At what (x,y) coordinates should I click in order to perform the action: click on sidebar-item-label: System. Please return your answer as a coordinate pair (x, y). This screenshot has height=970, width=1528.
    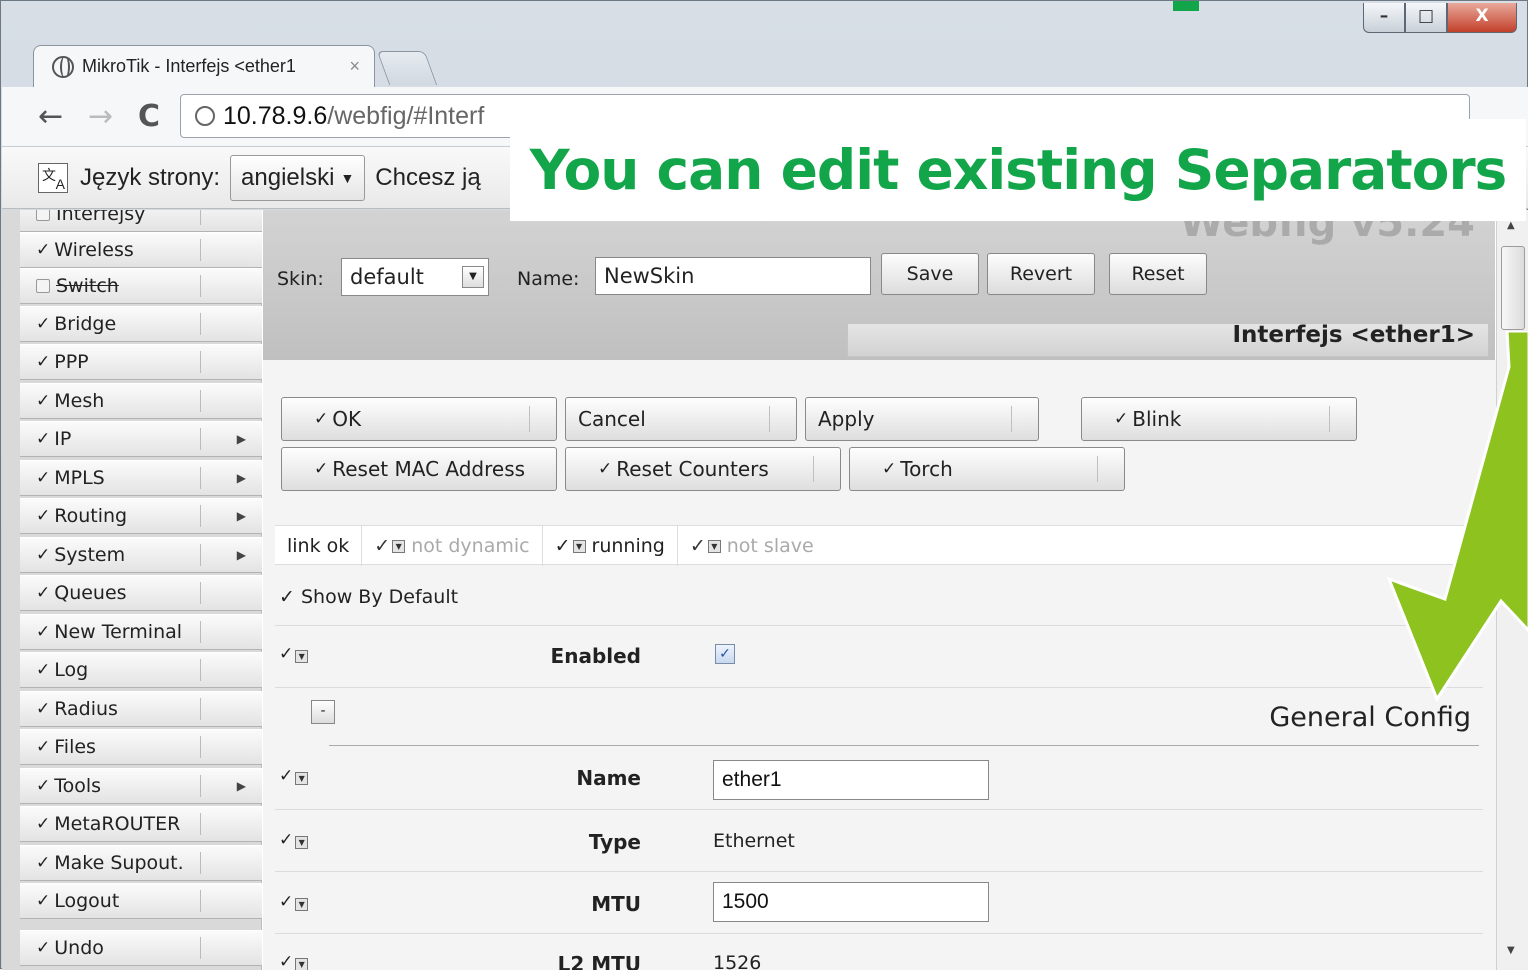
    Looking at the image, I should click on (90, 555).